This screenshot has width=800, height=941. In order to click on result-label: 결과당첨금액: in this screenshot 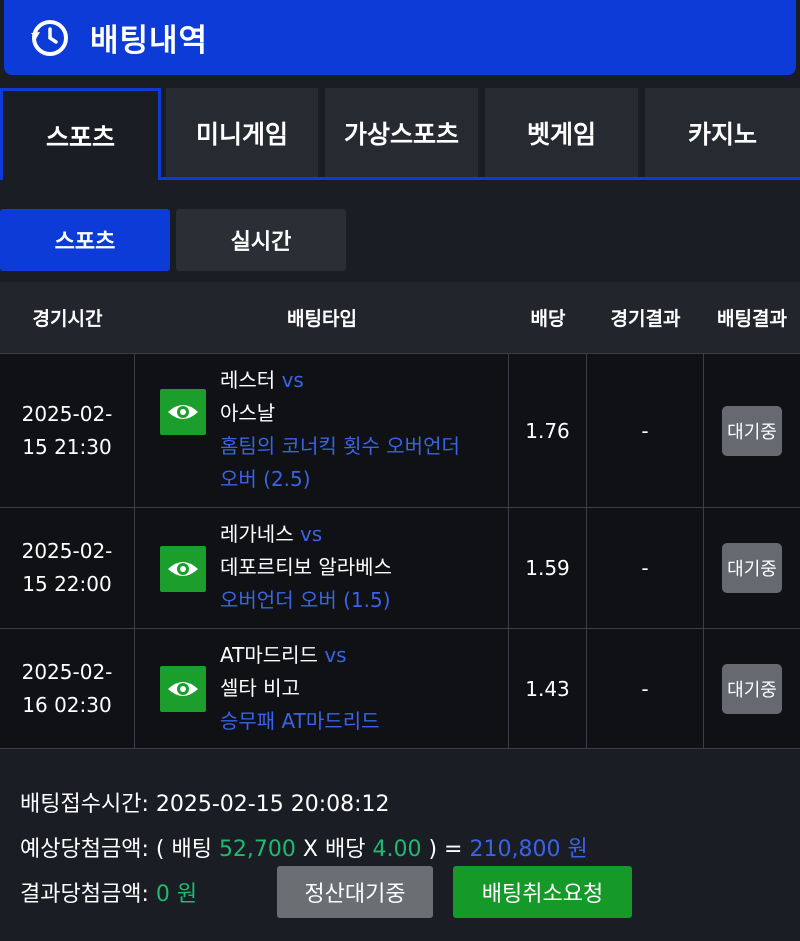, I will do `click(84, 894)`.